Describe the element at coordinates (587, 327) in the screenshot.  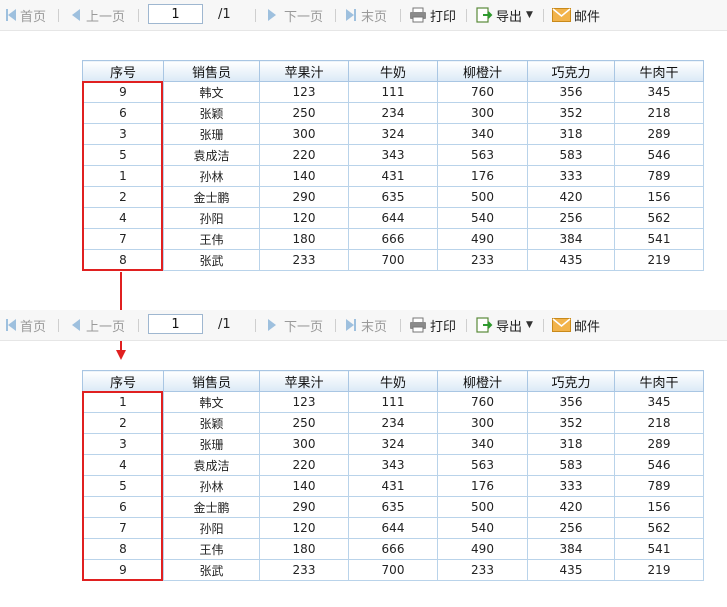
I see `mail-label: 邮件` at that location.